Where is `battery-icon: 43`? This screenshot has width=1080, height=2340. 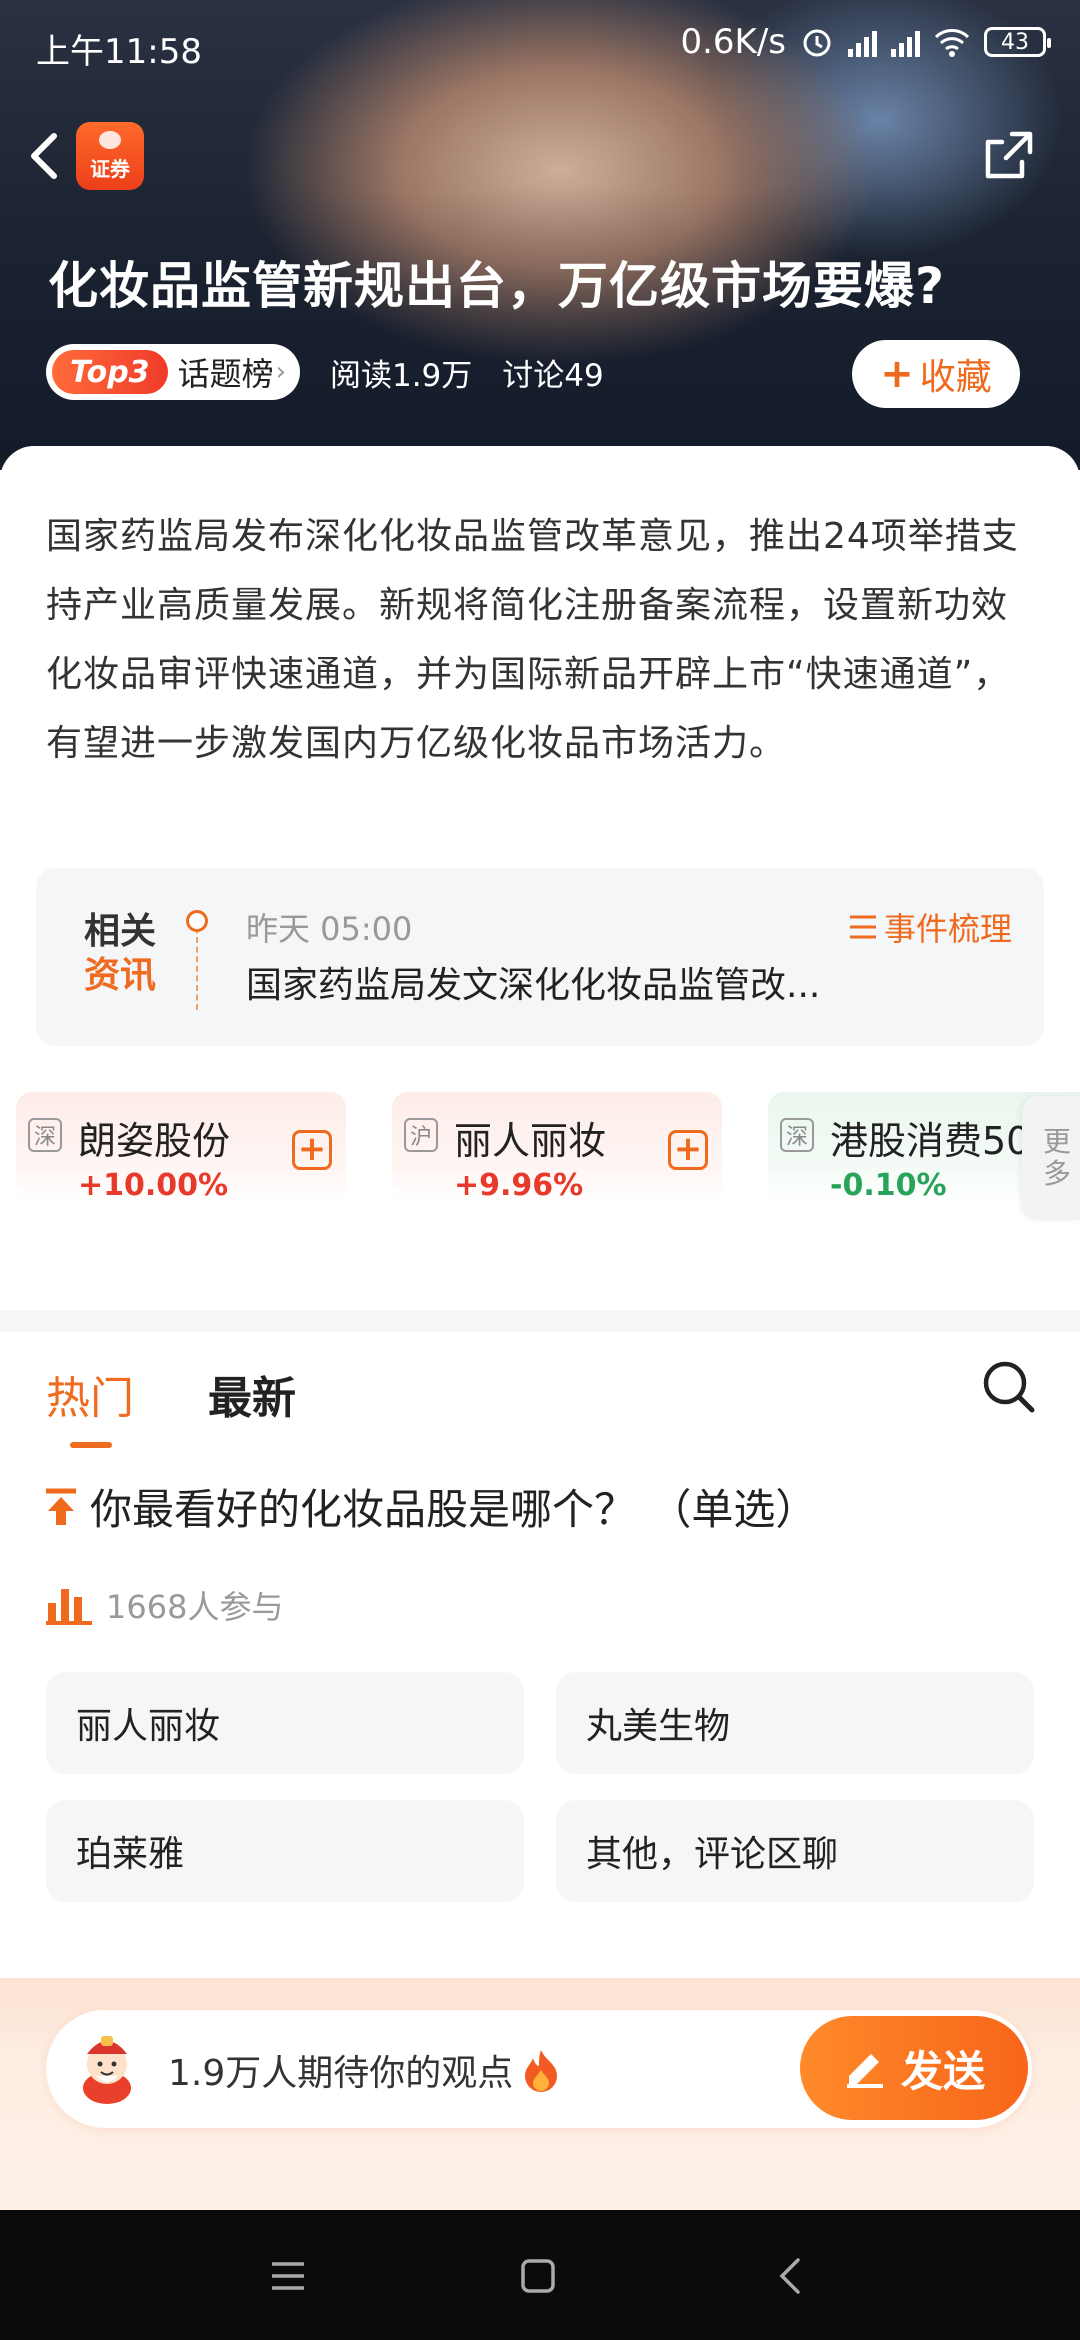
battery-icon: 43 is located at coordinates (1017, 42).